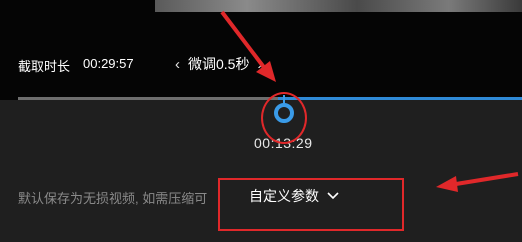 This screenshot has width=522, height=242. What do you see at coordinates (477, 182) in the screenshot?
I see `annotation-arrow-right` at bounding box center [477, 182].